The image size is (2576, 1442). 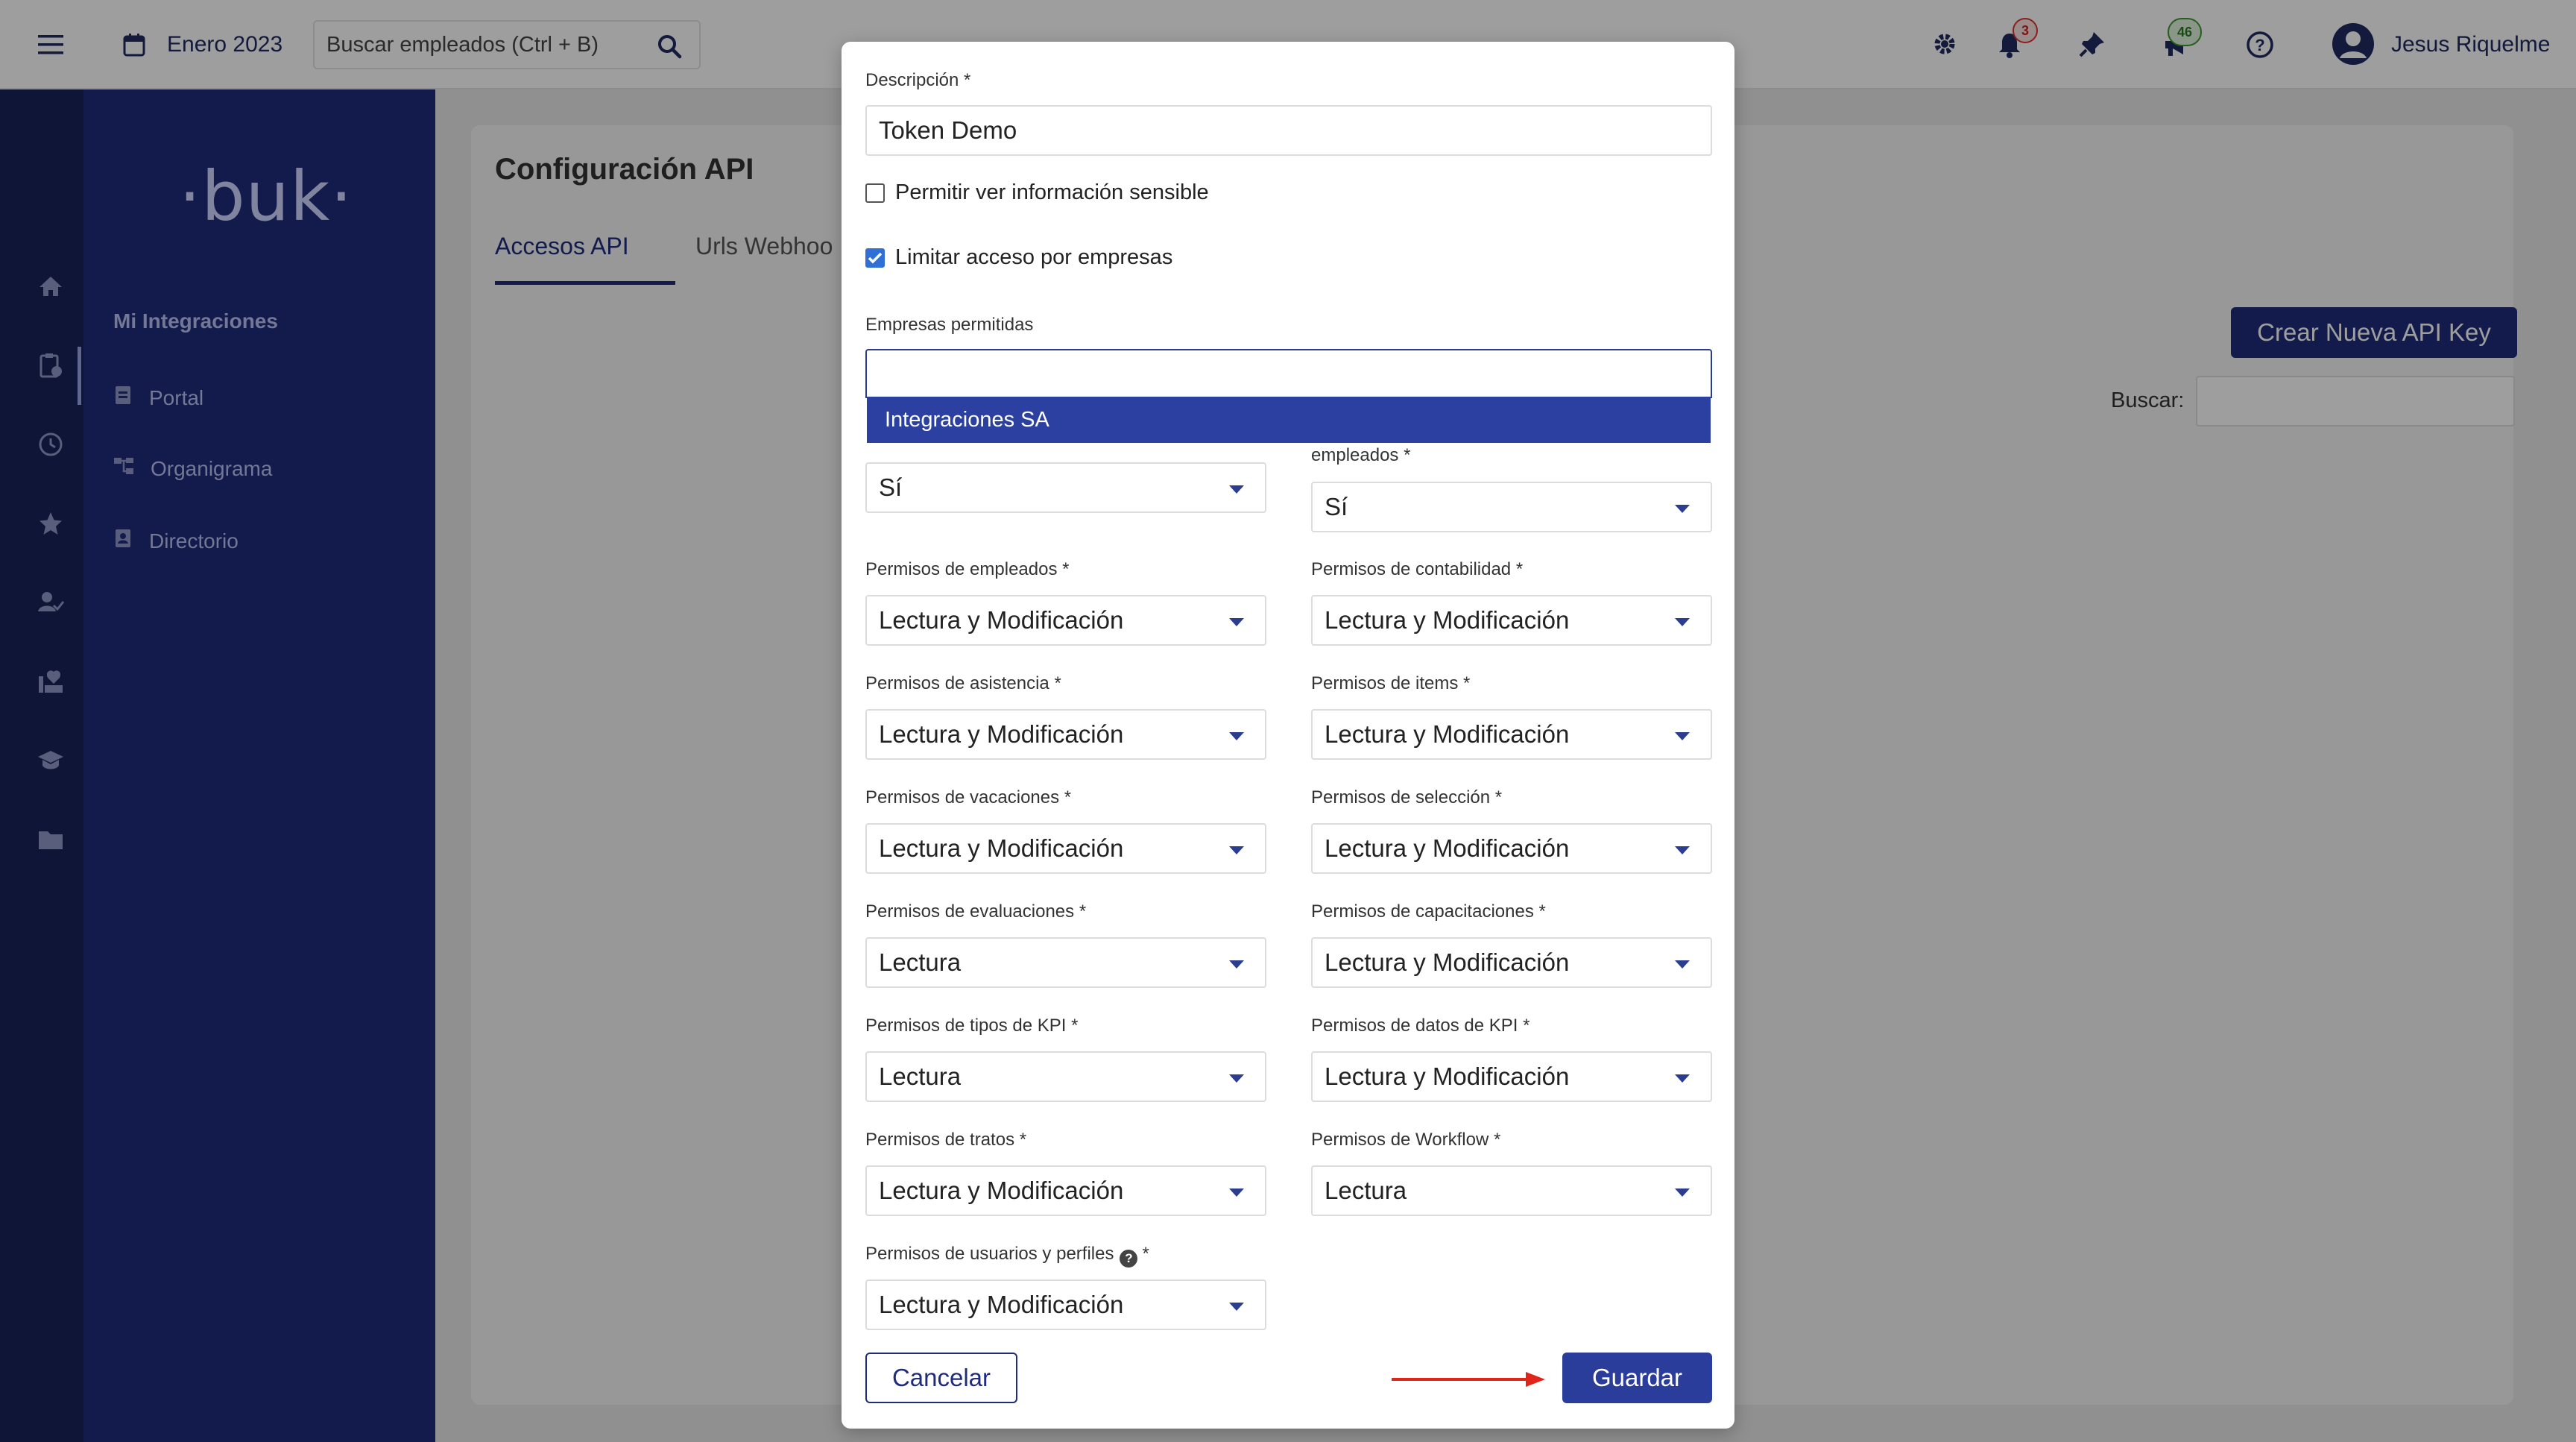 I want to click on checkmark-icon, so click(x=875, y=257).